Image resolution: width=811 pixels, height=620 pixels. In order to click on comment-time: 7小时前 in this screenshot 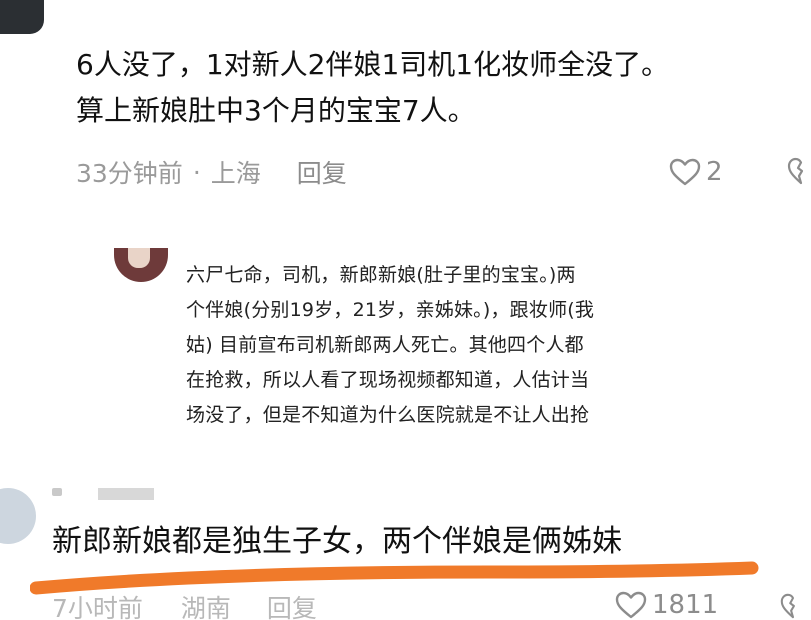, I will do `click(97, 607)`.